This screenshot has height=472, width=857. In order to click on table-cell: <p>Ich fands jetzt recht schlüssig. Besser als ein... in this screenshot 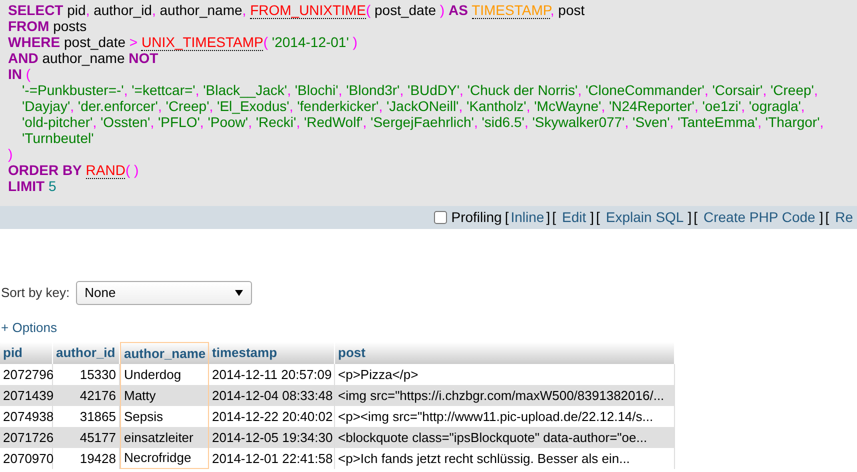, I will do `click(505, 458)`.